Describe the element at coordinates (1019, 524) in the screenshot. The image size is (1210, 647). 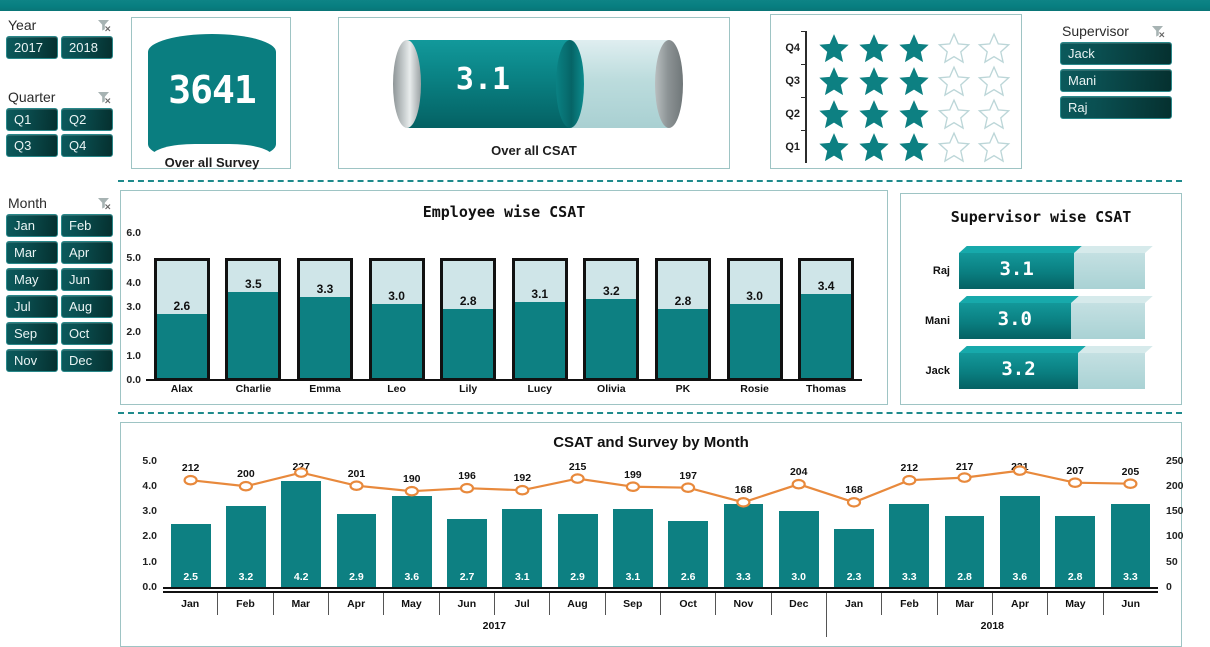
I see `monthly-bar-column: 3.6 231` at that location.